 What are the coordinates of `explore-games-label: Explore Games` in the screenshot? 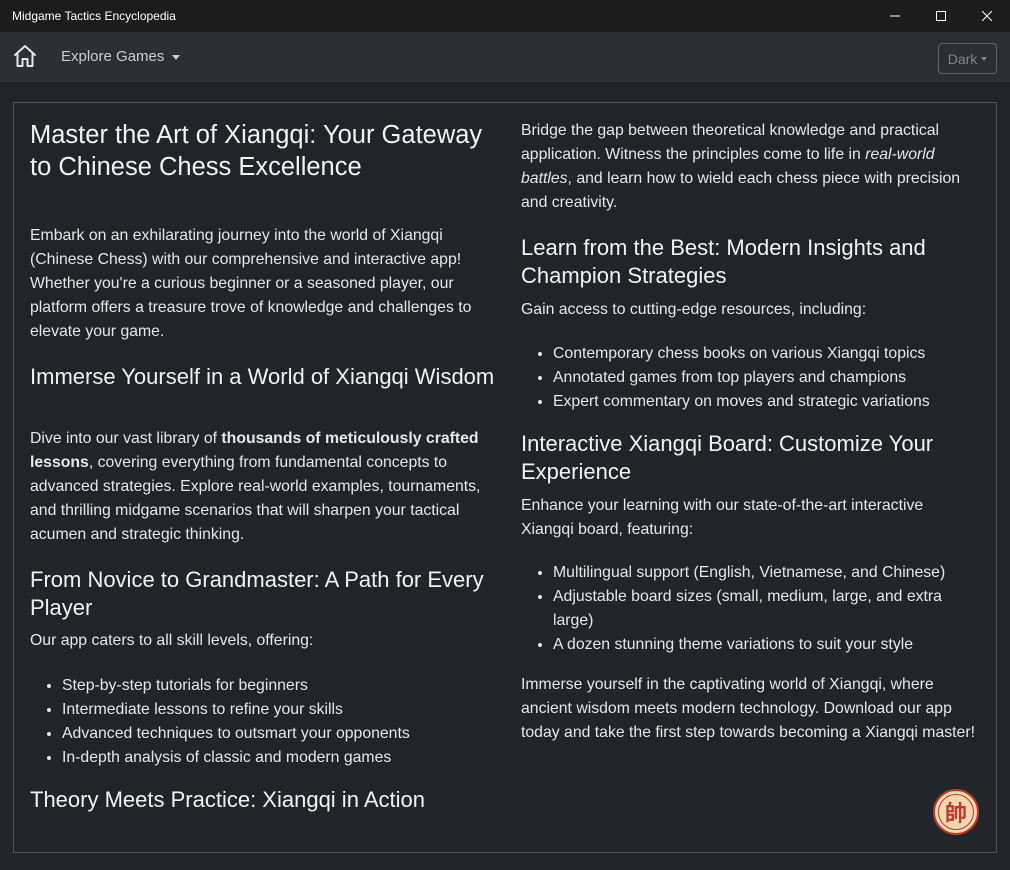 It's located at (113, 56).